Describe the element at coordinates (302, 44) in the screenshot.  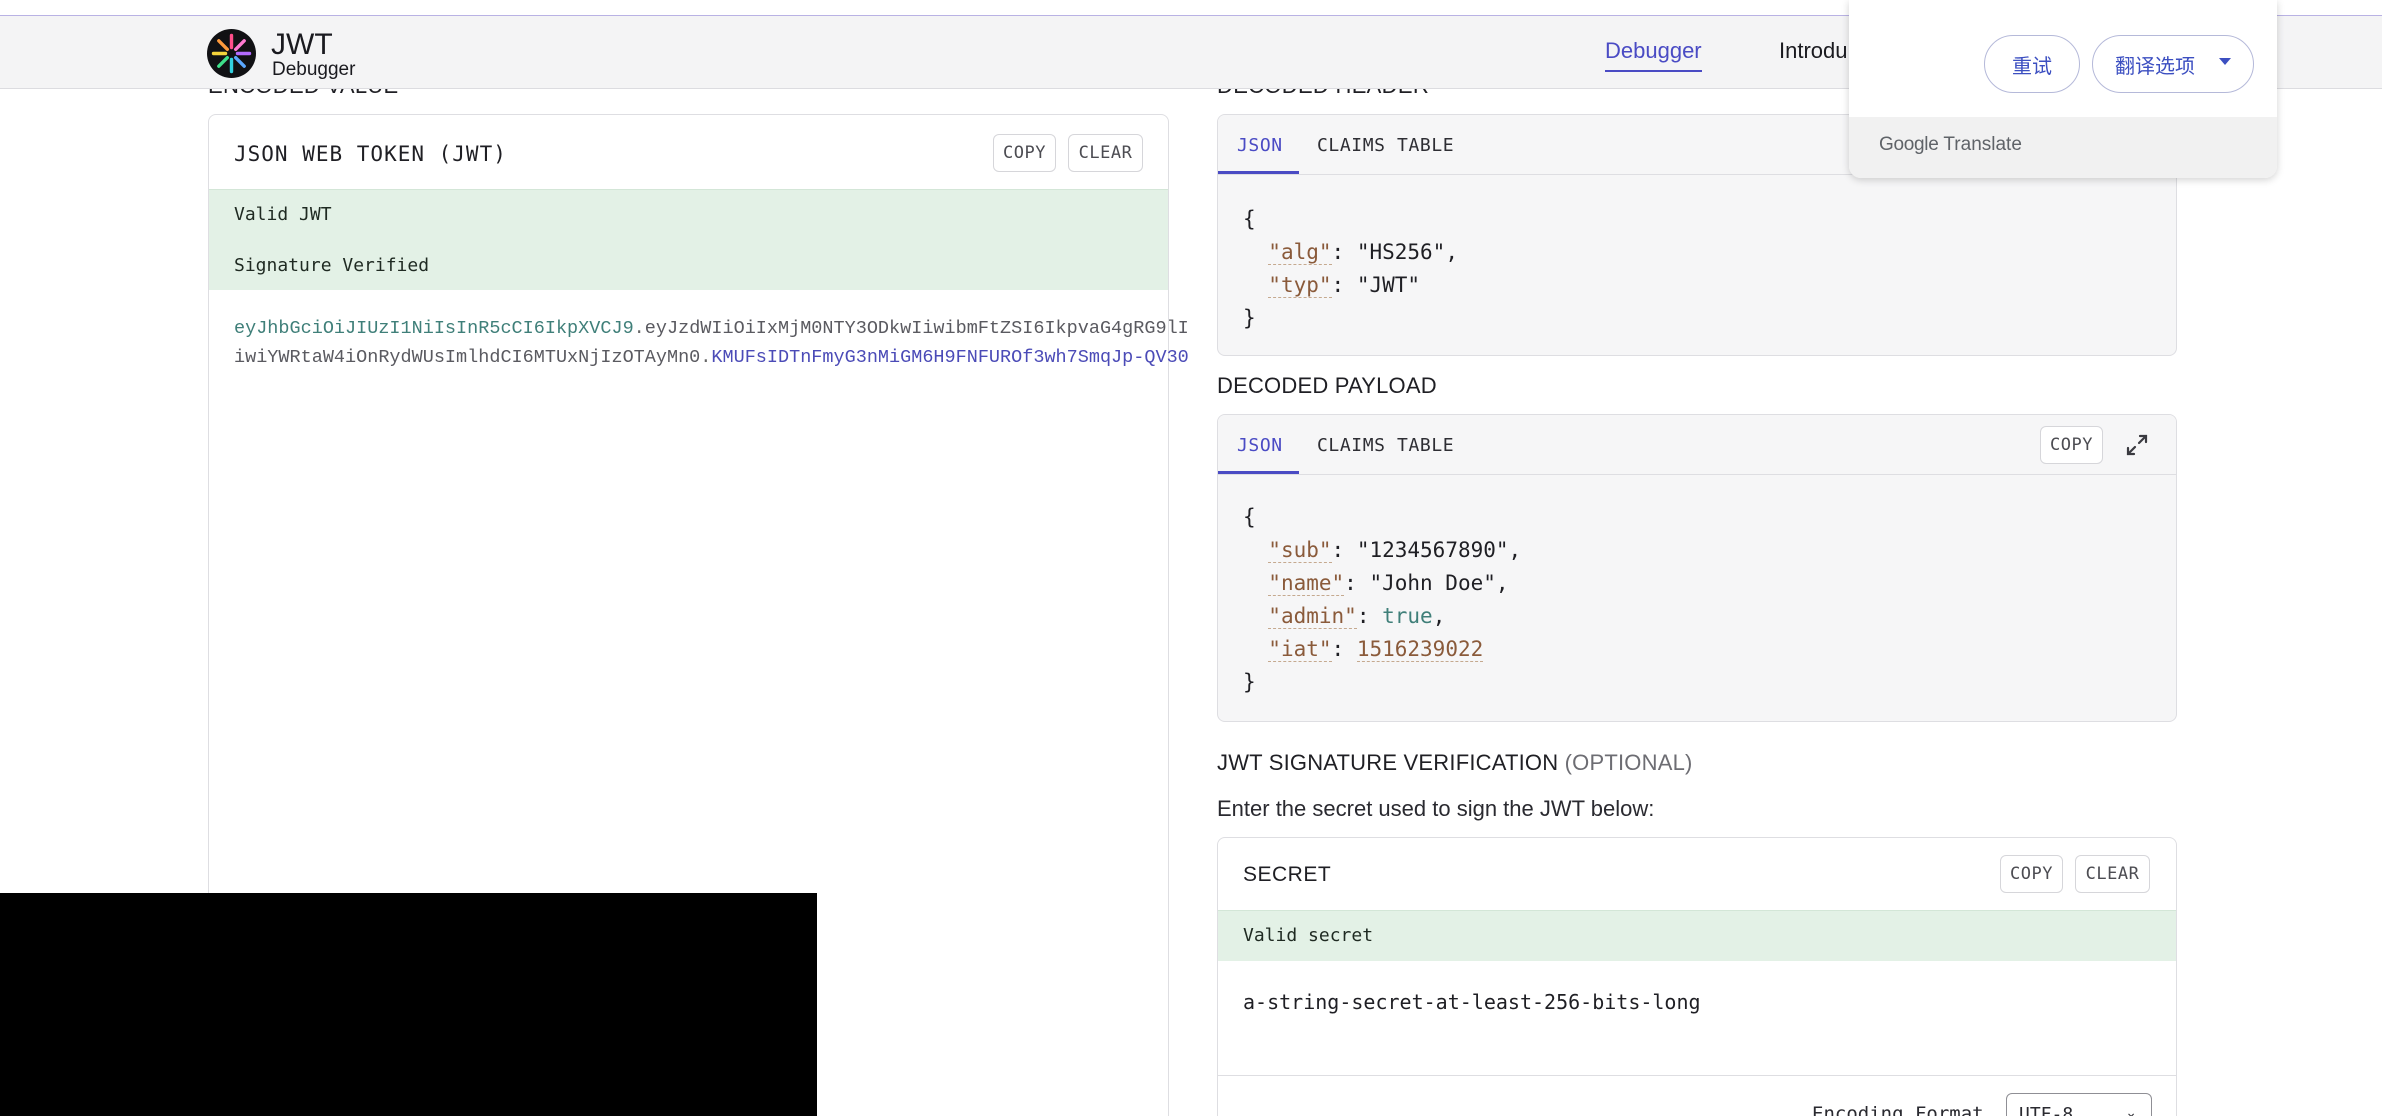
I see `logo-title: JWT` at that location.